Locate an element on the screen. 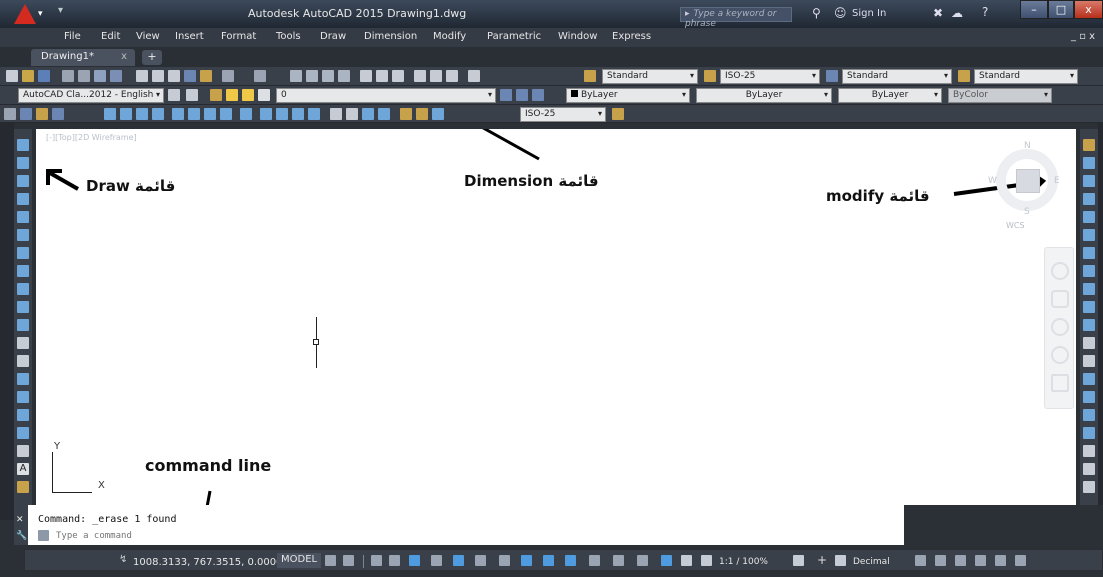 This screenshot has height=577, width=1103. dimension-edit-icon is located at coordinates (406, 114).